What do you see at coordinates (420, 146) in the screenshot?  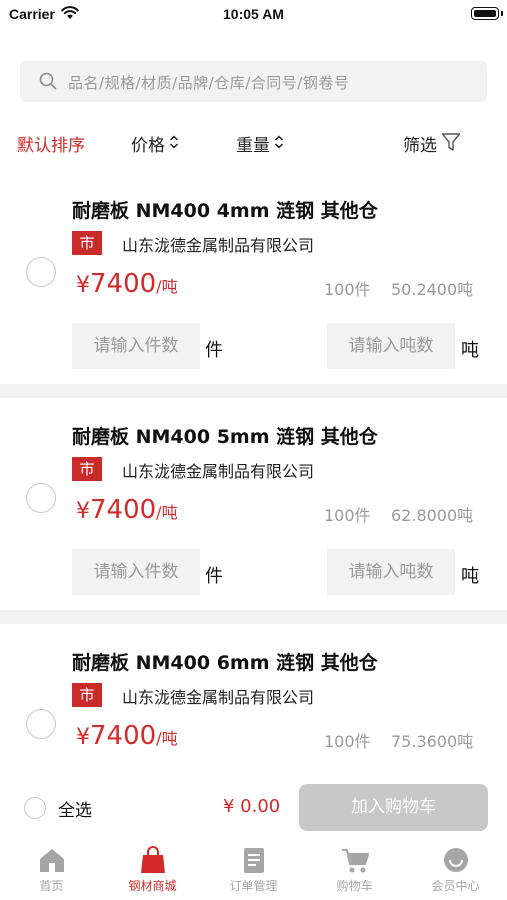 I see `filter-label: 筛选` at bounding box center [420, 146].